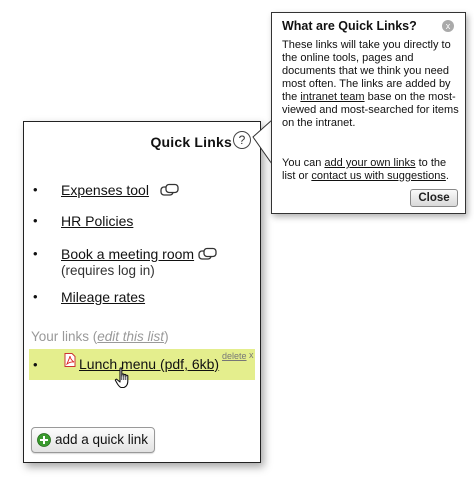  Describe the element at coordinates (149, 364) in the screenshot. I see `link-lunch-menu: Lunch menu (pdf, 6kb)` at that location.